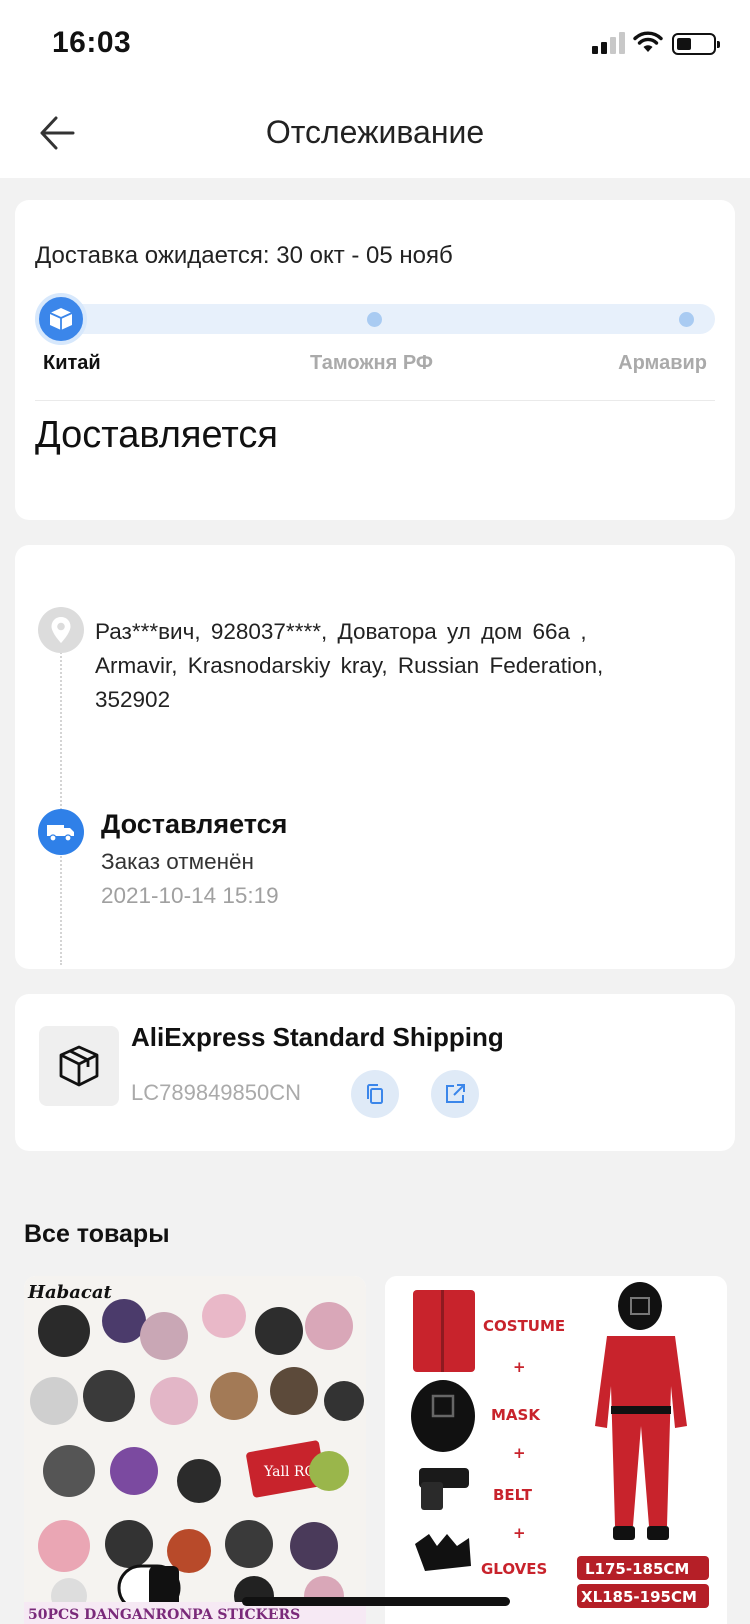  What do you see at coordinates (216, 1092) in the screenshot?
I see `tracking-number: LC789849850CN` at bounding box center [216, 1092].